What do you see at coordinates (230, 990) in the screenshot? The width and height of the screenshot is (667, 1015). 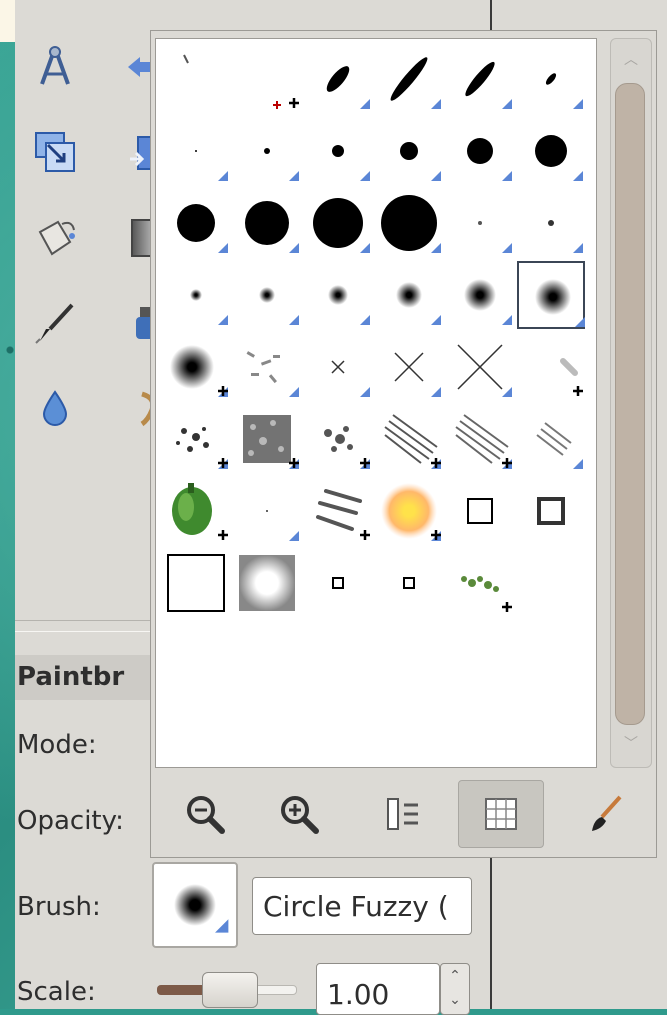 I see `scale-slider-handle` at bounding box center [230, 990].